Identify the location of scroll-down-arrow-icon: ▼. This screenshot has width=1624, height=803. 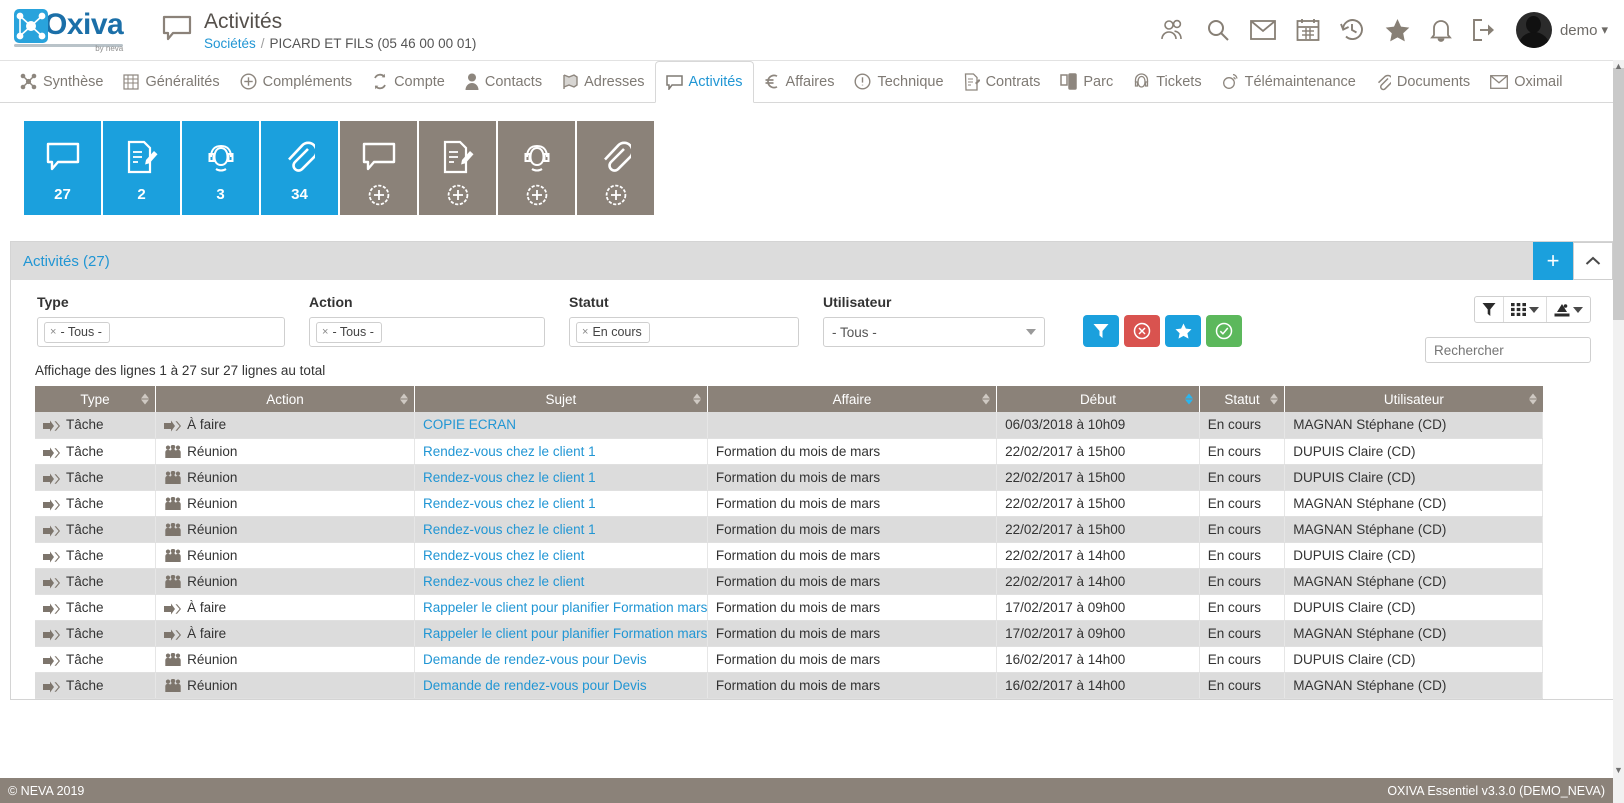
(1618, 770).